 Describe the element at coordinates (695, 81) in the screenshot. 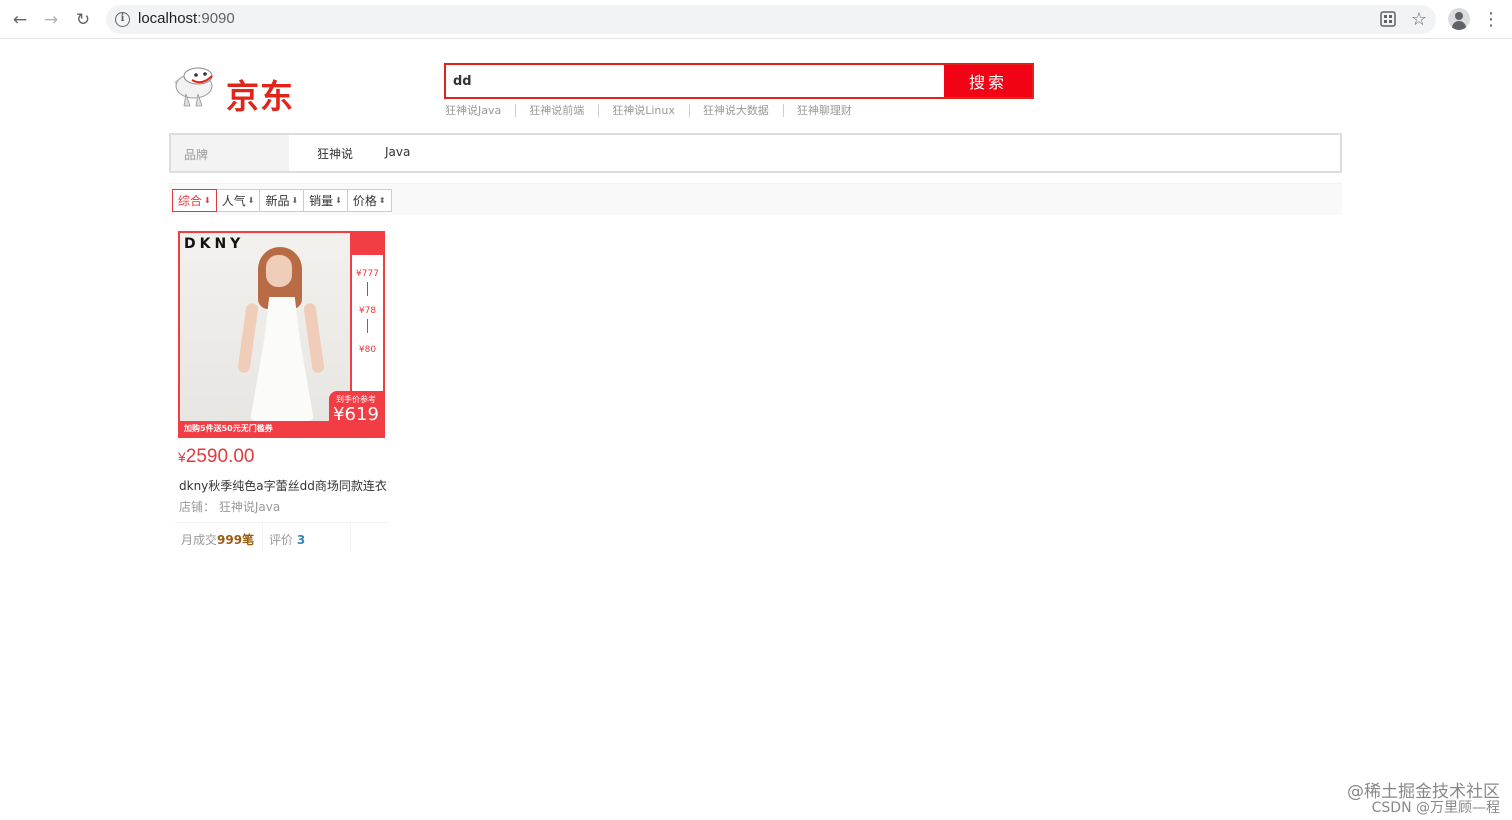

I see `search-input` at that location.